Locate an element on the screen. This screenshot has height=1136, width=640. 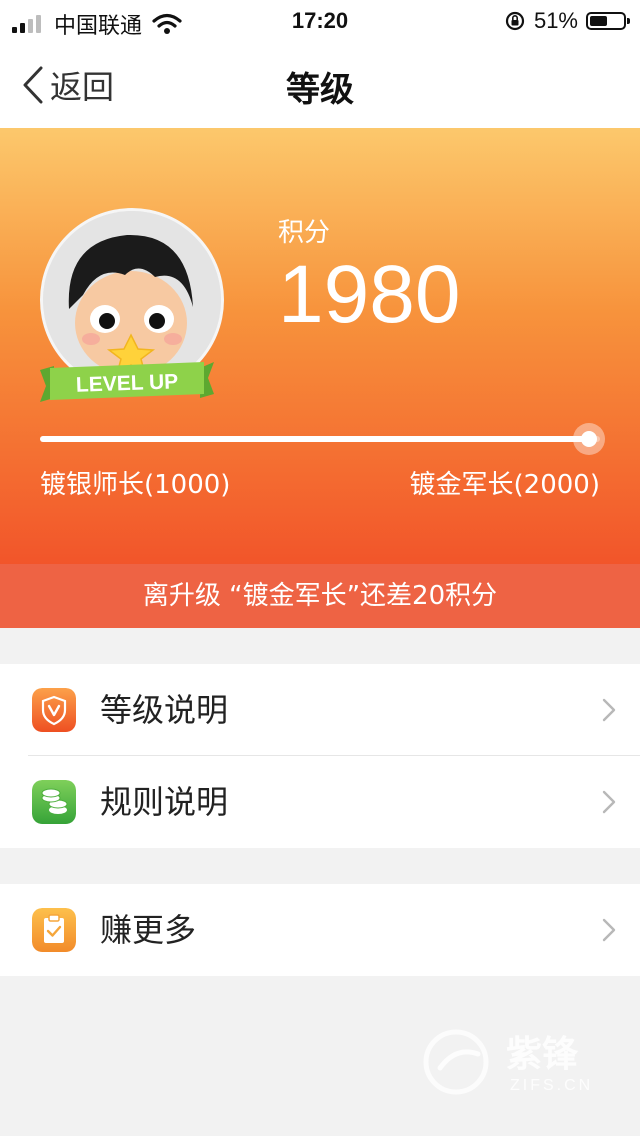
progress-knob is located at coordinates (588, 439).